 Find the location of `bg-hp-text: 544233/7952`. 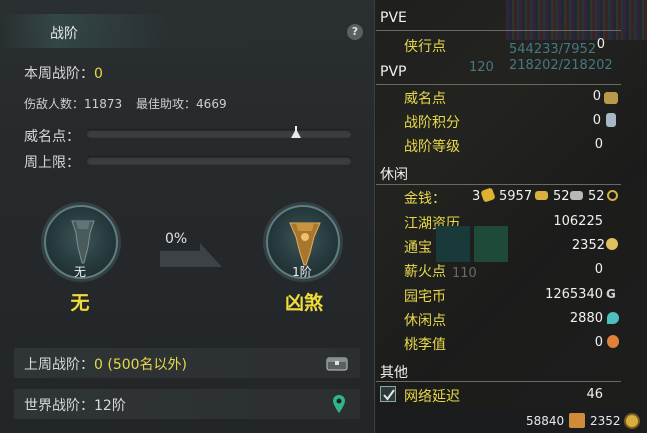

bg-hp-text: 544233/7952 is located at coordinates (553, 49).